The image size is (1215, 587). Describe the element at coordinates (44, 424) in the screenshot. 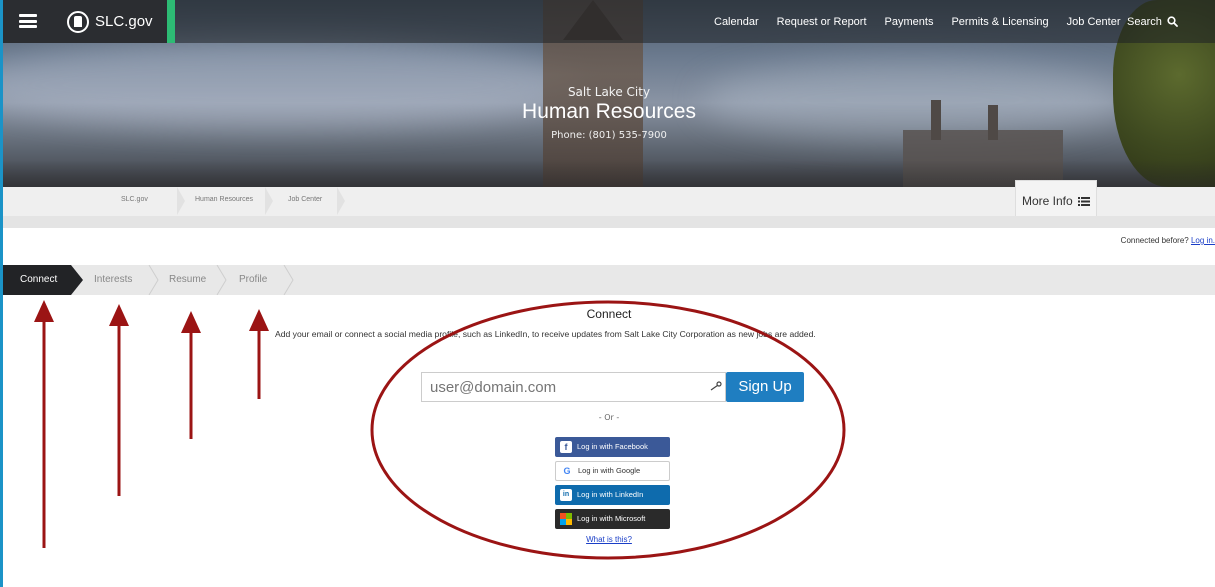

I see `arrow-connect` at that location.